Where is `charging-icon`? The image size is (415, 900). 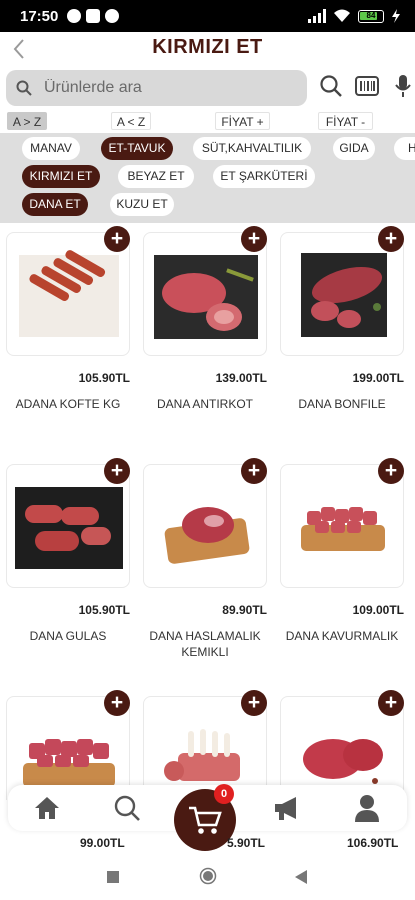 charging-icon is located at coordinates (396, 16).